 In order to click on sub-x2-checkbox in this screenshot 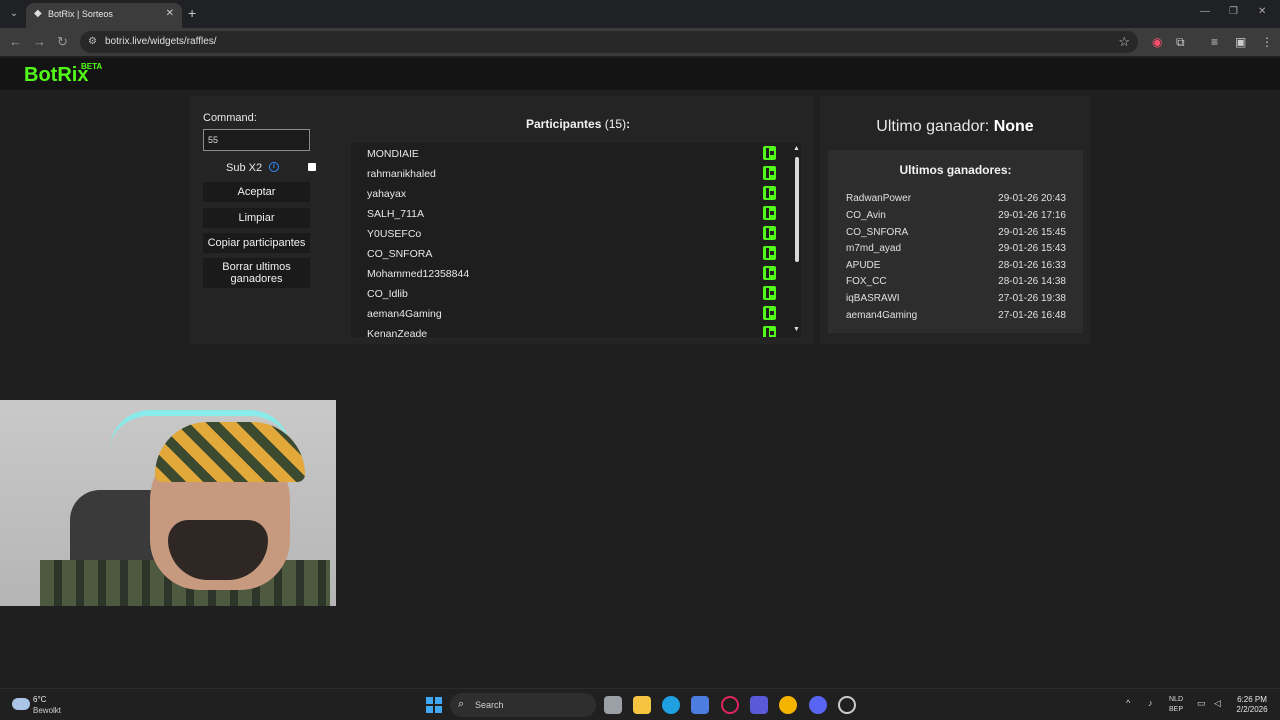, I will do `click(312, 167)`.